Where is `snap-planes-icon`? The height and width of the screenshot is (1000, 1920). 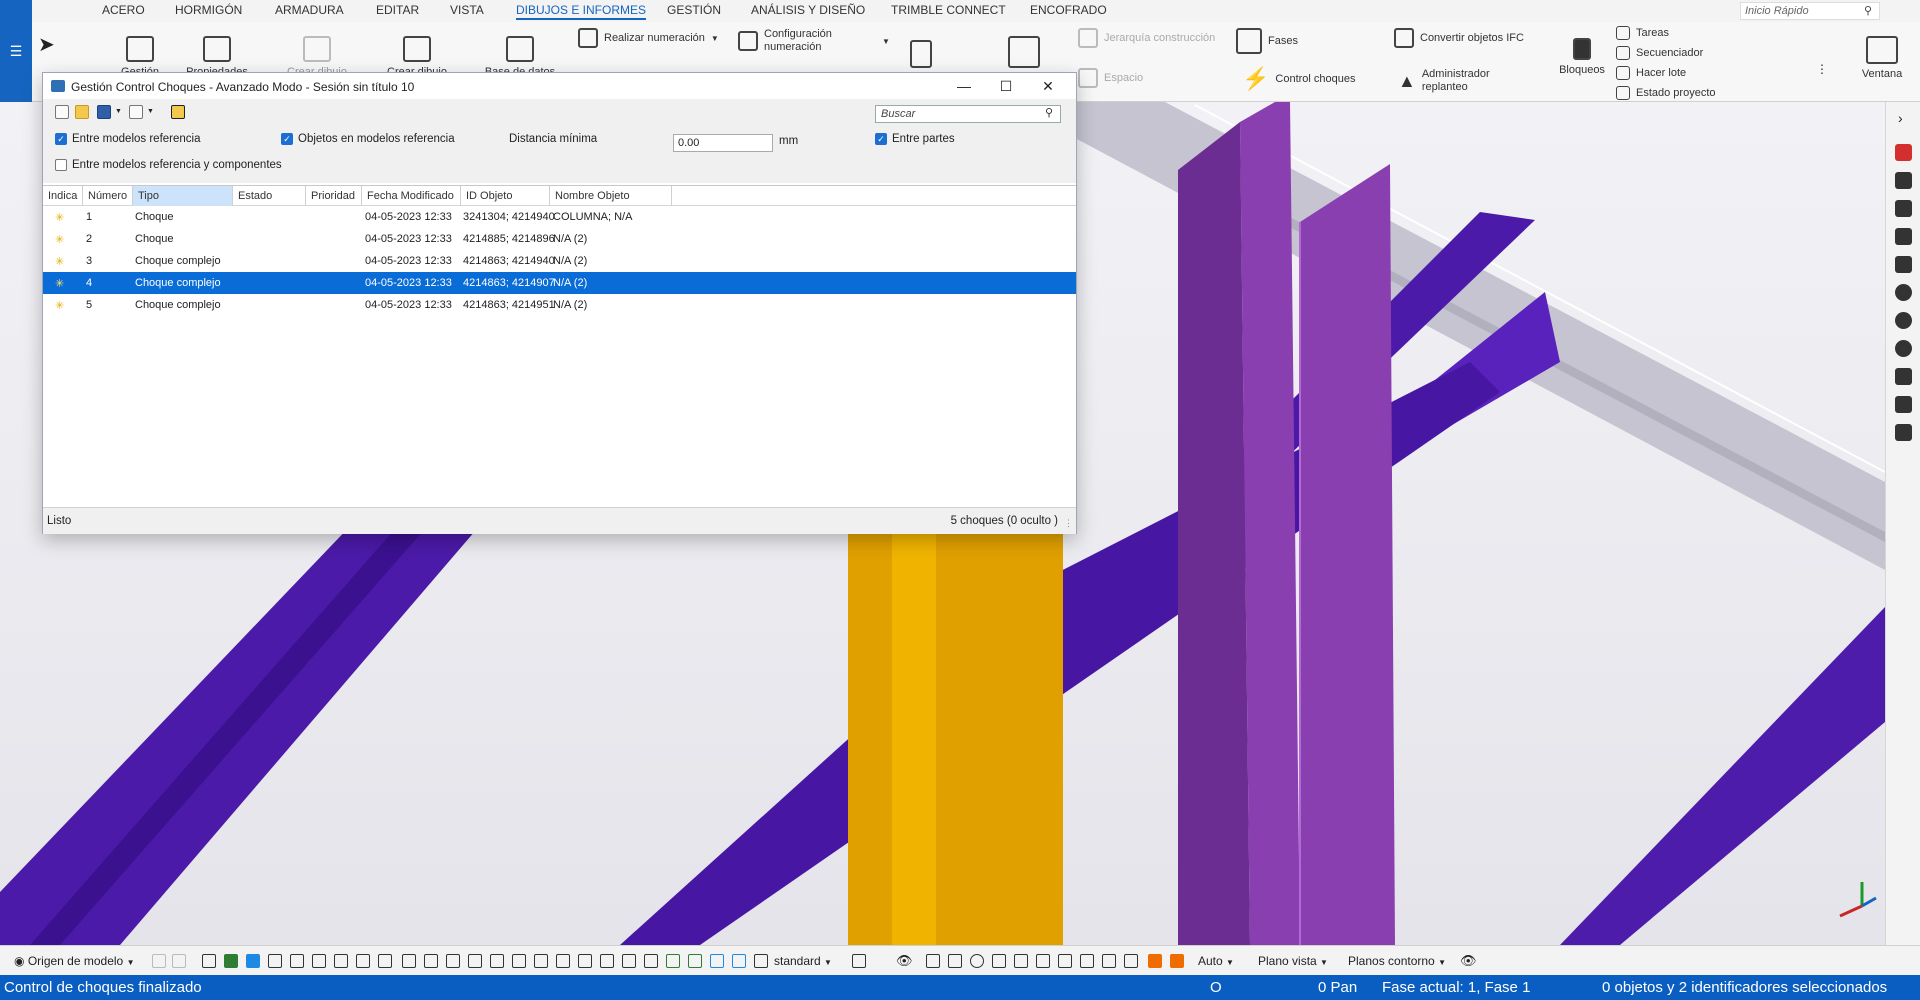 snap-planes-icon is located at coordinates (717, 961).